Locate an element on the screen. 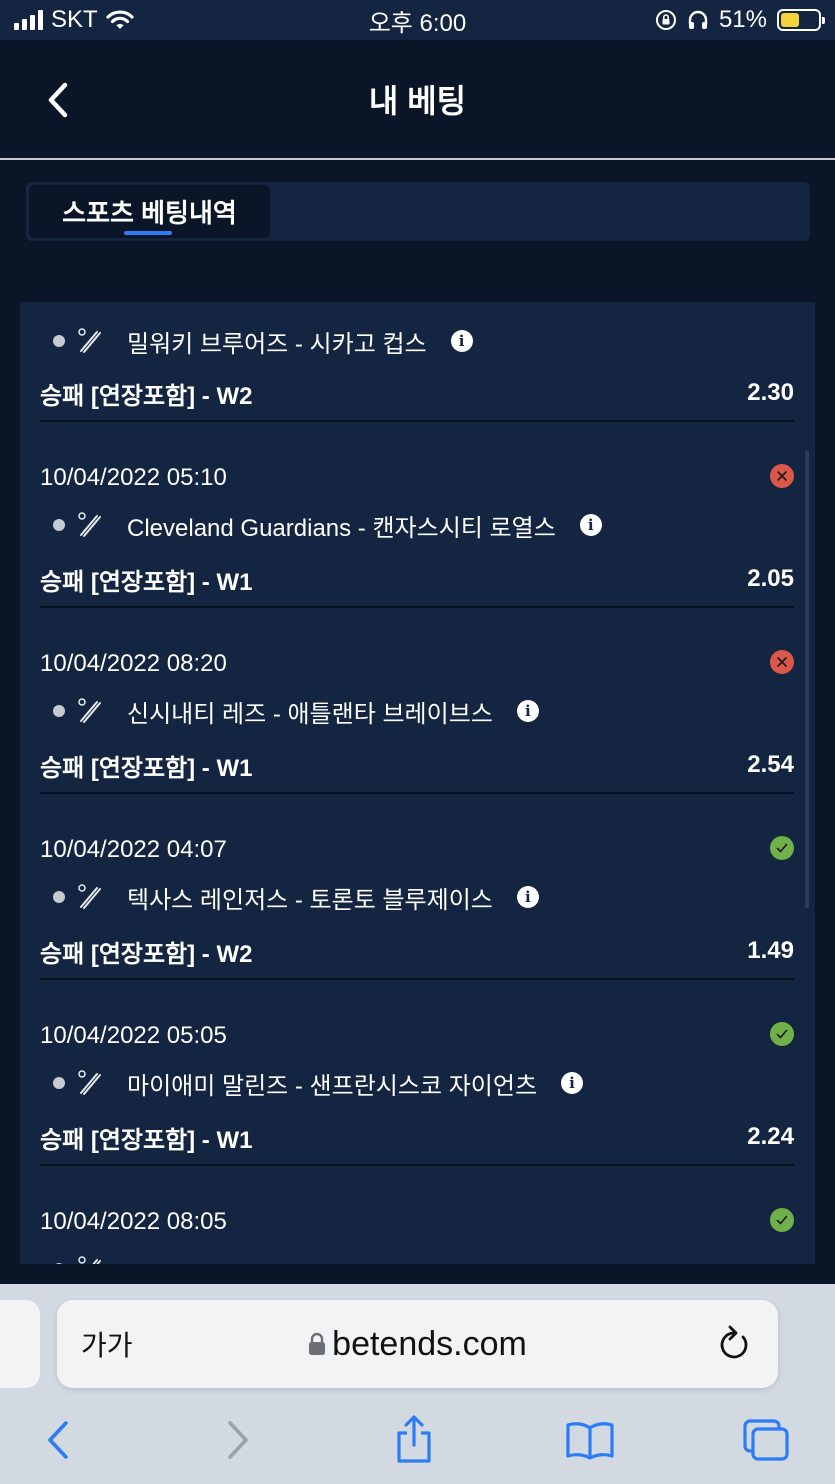  status-time: 오후 6:00 is located at coordinates (417, 23).